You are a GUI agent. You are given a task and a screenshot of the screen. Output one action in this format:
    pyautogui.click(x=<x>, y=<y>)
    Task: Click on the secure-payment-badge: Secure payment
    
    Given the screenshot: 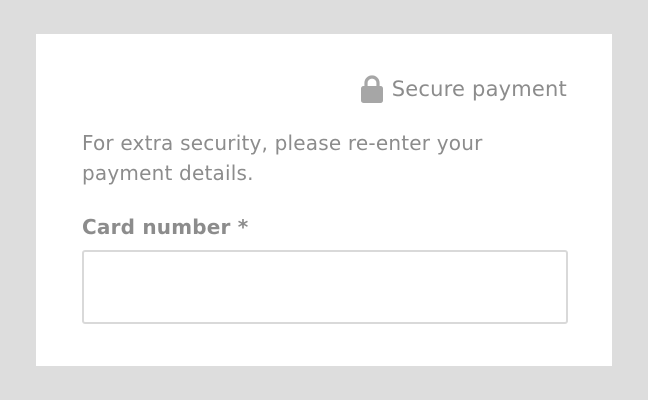 What is the action you would take?
    pyautogui.click(x=463, y=89)
    